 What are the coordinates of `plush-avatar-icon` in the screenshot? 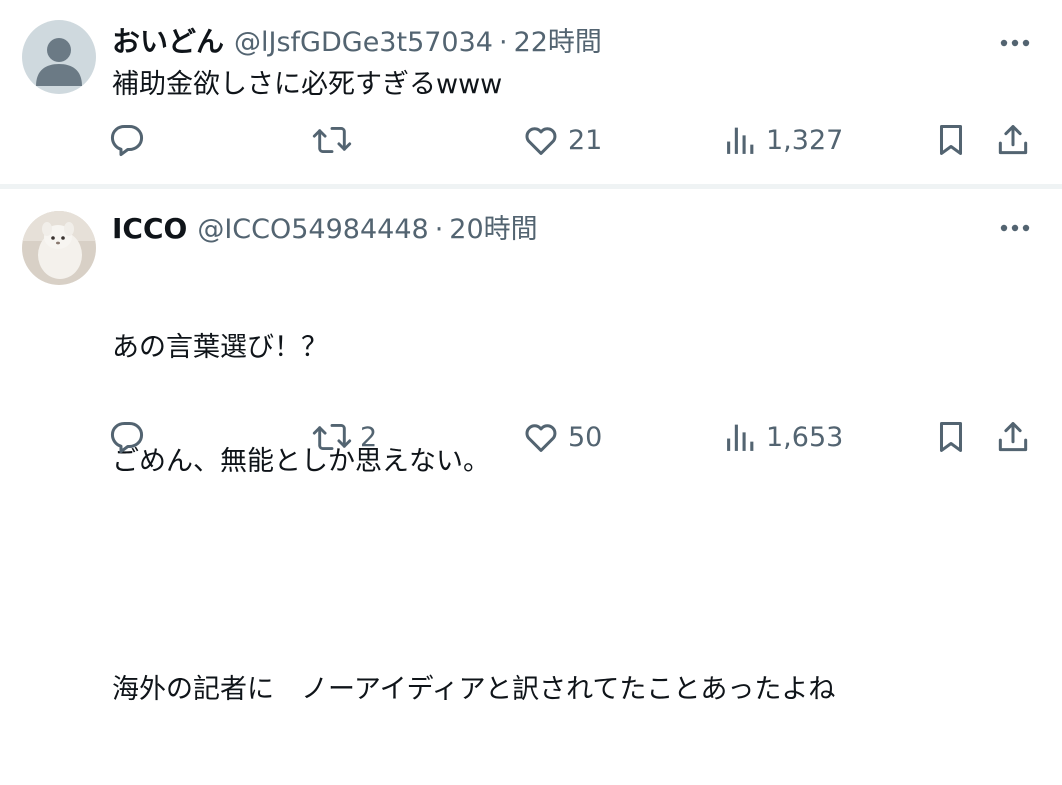 It's located at (59, 248).